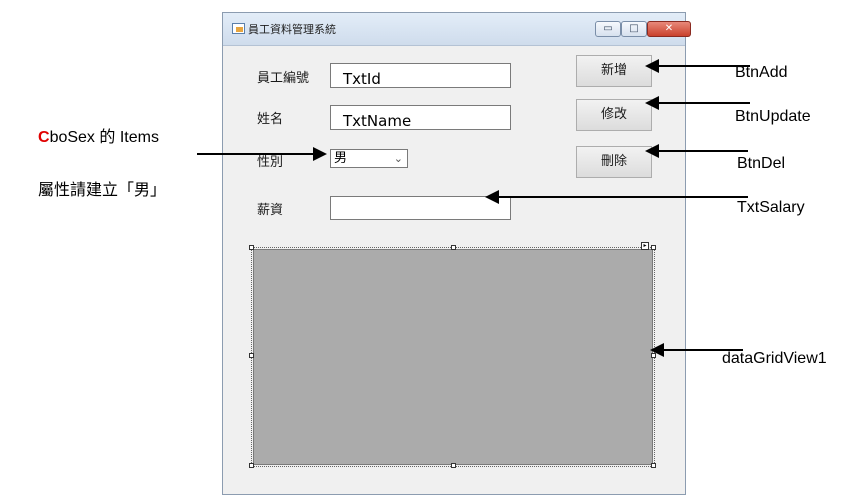  I want to click on minimize-button: ▭, so click(608, 29).